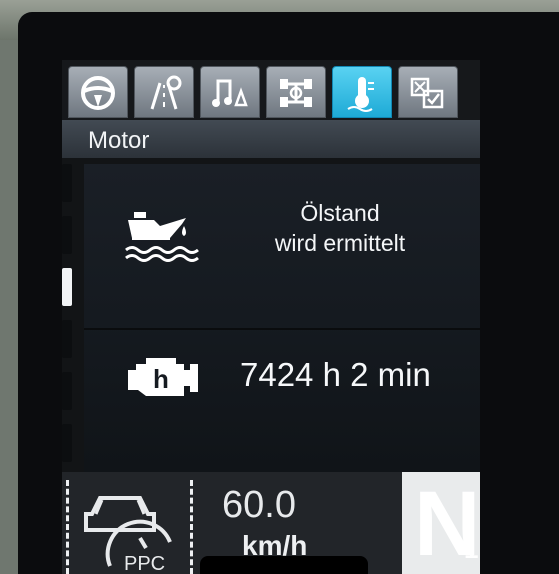 The height and width of the screenshot is (574, 559). I want to click on tab-drivetrain, so click(296, 92).